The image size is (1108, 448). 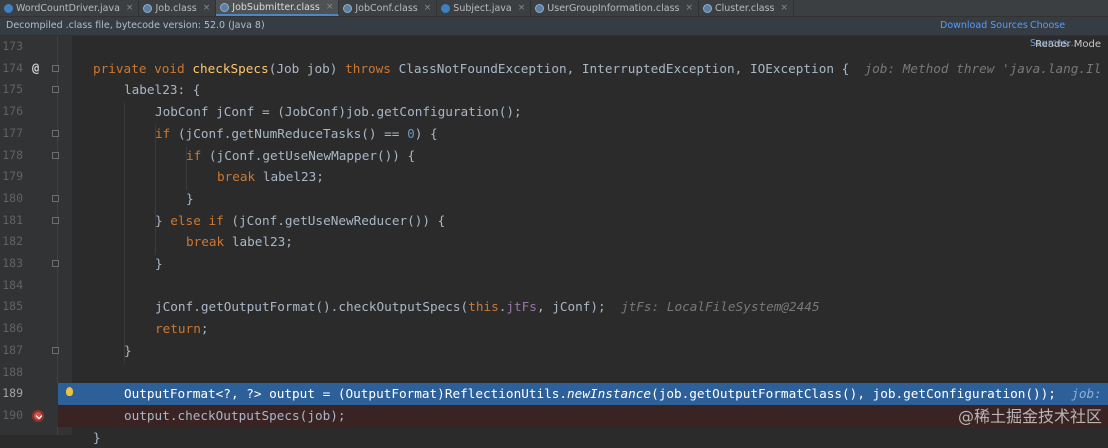 I want to click on line-number: 174, so click(x=12, y=67).